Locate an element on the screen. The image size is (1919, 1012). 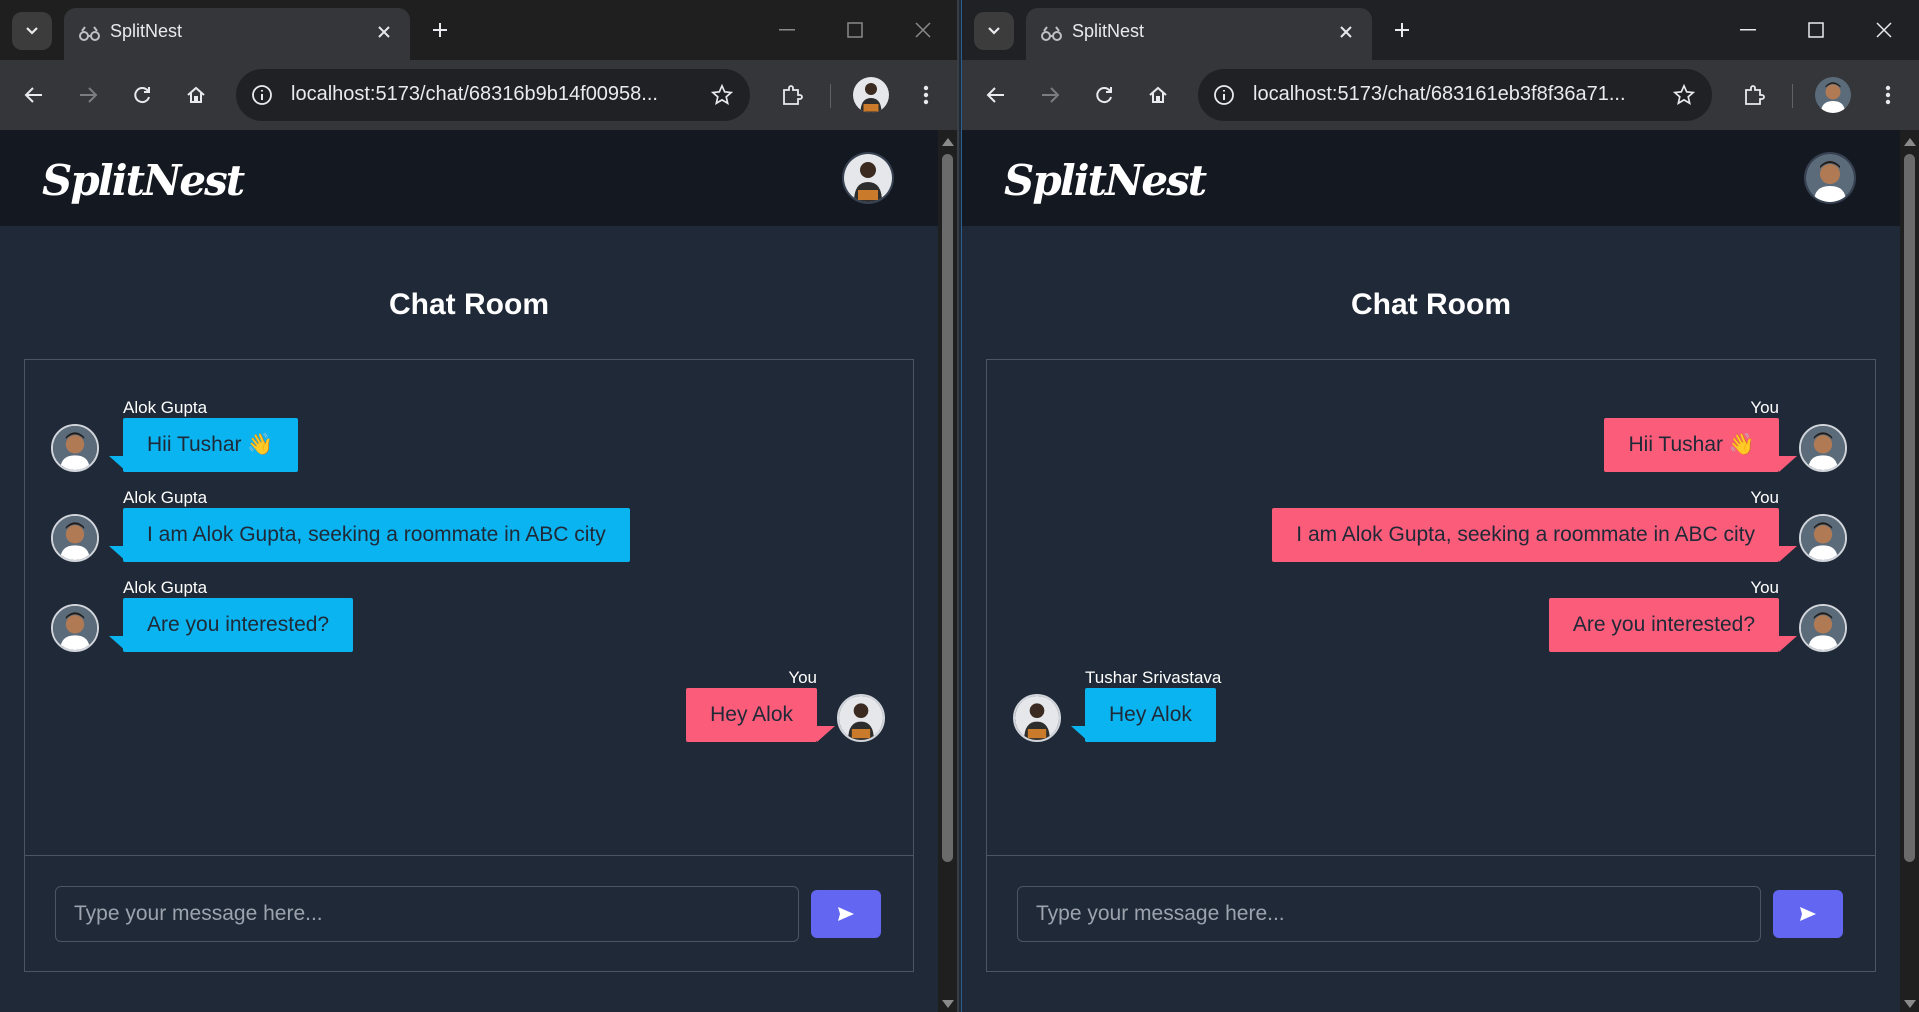
app-header: SplitNest is located at coordinates (469, 178).